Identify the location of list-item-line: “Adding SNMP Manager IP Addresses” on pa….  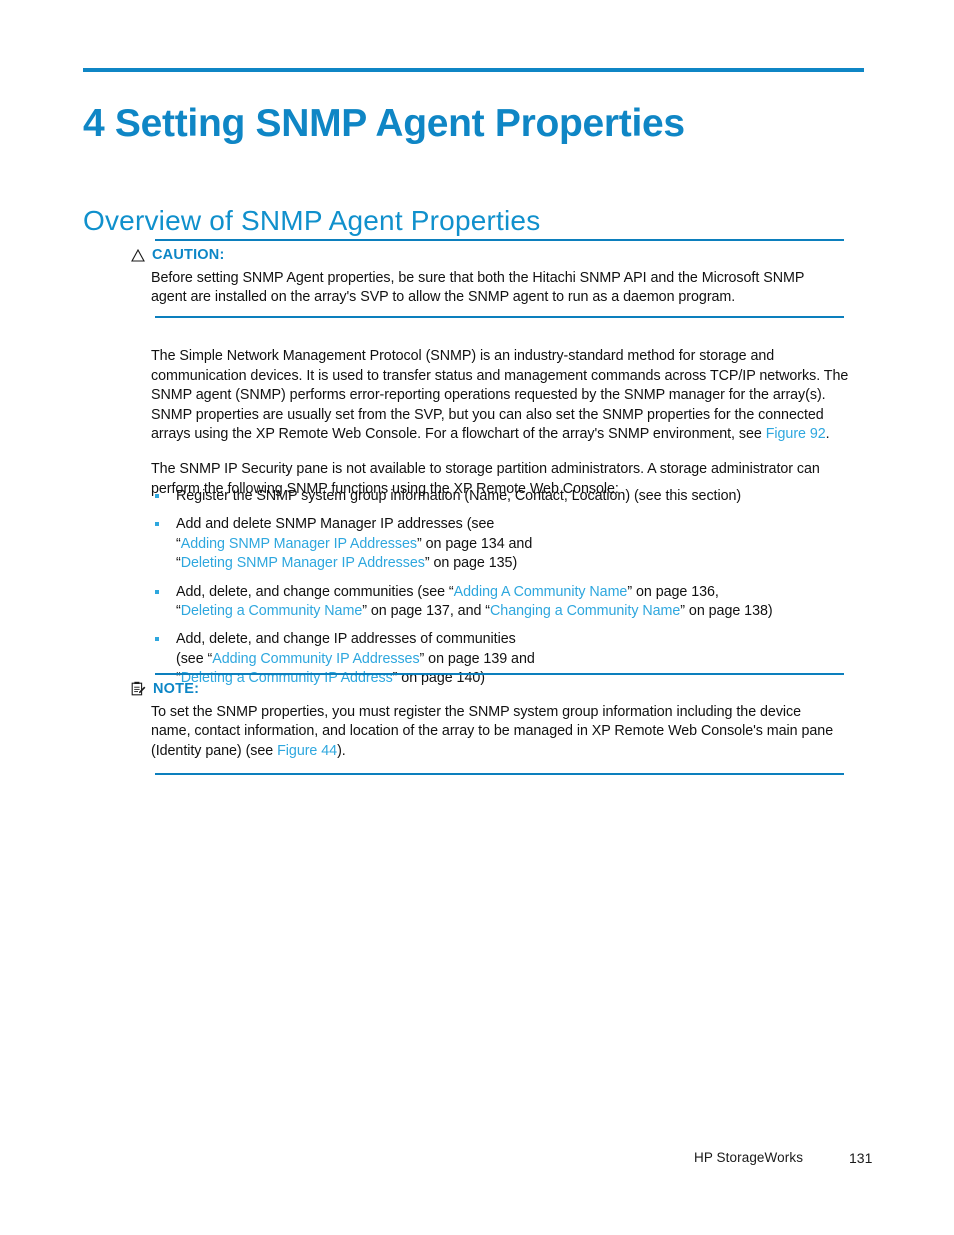
(513, 544).